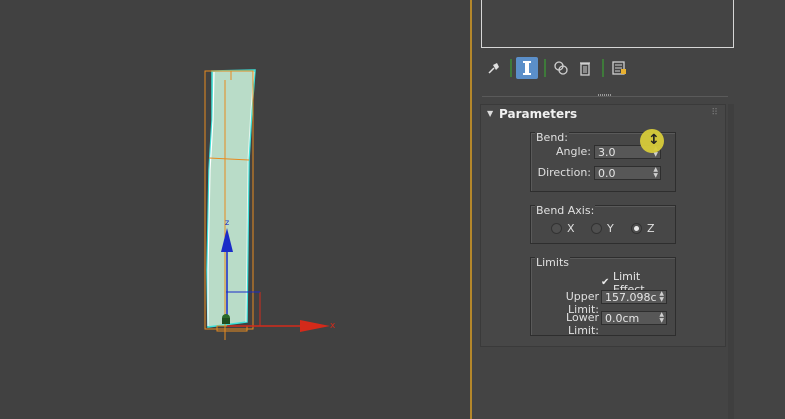  What do you see at coordinates (610, 228) in the screenshot?
I see `axis-y-label: Y` at bounding box center [610, 228].